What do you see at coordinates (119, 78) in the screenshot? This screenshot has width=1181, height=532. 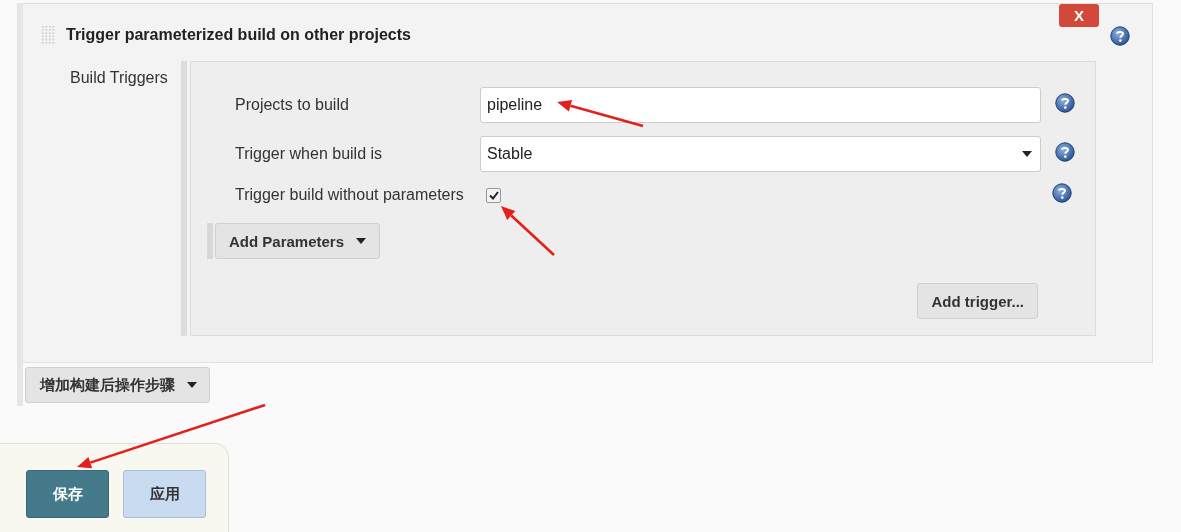 I see `field-label: Build Triggers` at bounding box center [119, 78].